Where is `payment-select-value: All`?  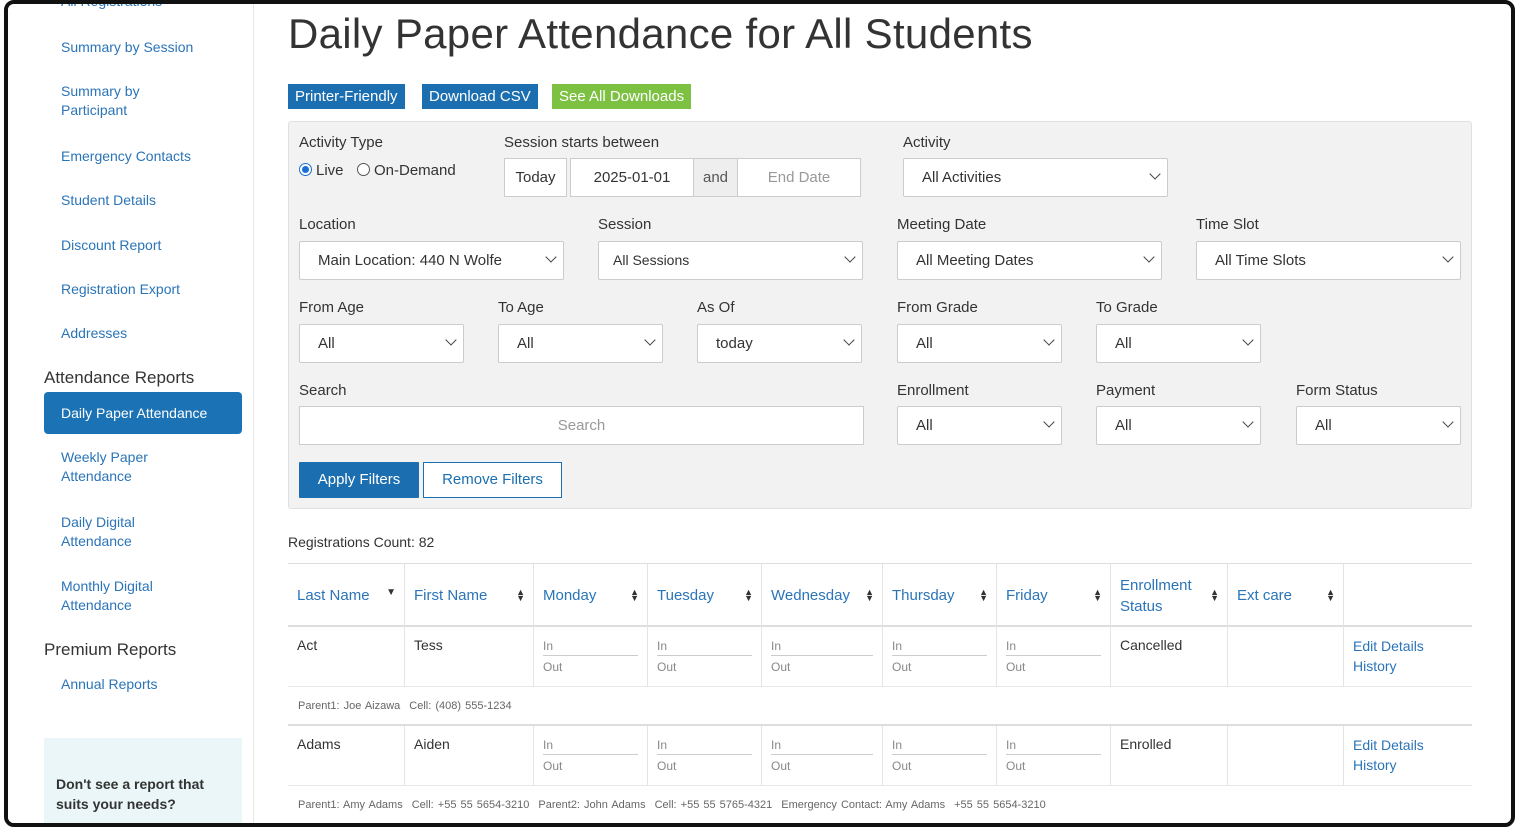
payment-select-value: All is located at coordinates (1123, 425).